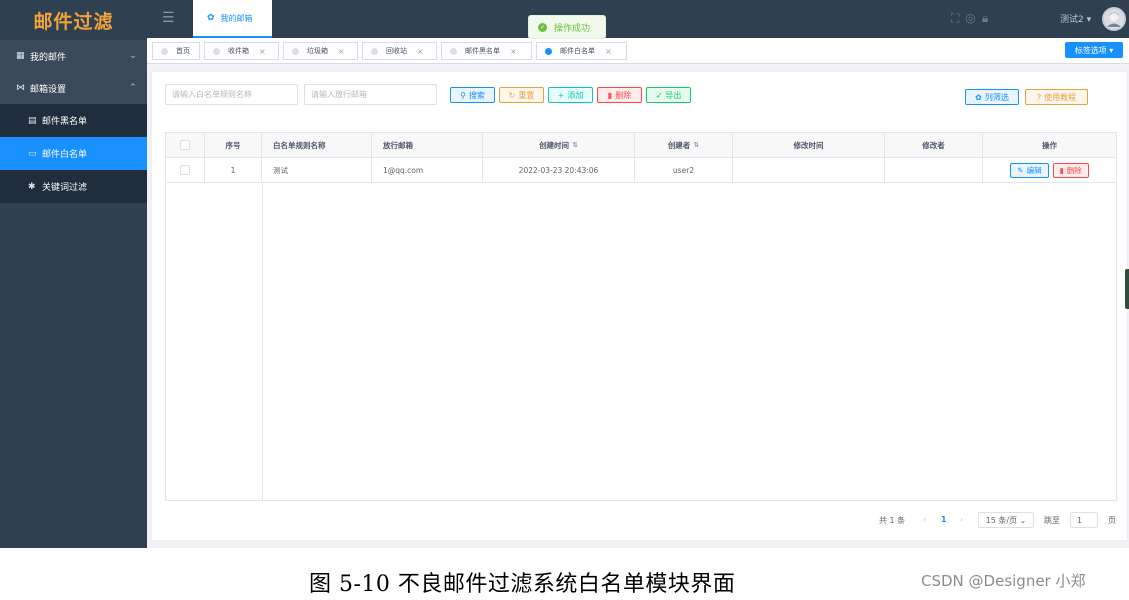 This screenshot has height=600, width=1129. I want to click on reset-button: ↻ 重置, so click(521, 95).